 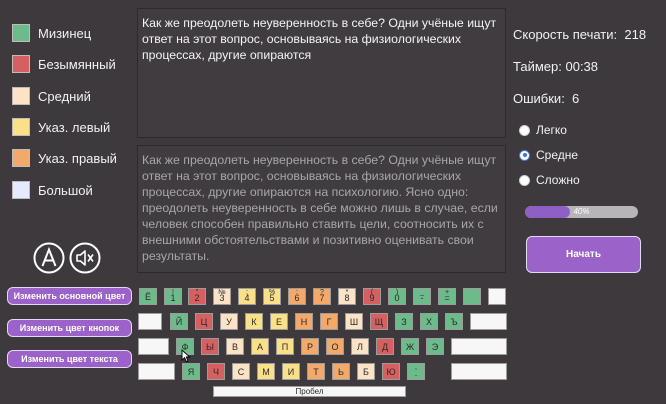 What do you see at coordinates (272, 296) in the screenshot?
I see `keyboard-key: % 5` at bounding box center [272, 296].